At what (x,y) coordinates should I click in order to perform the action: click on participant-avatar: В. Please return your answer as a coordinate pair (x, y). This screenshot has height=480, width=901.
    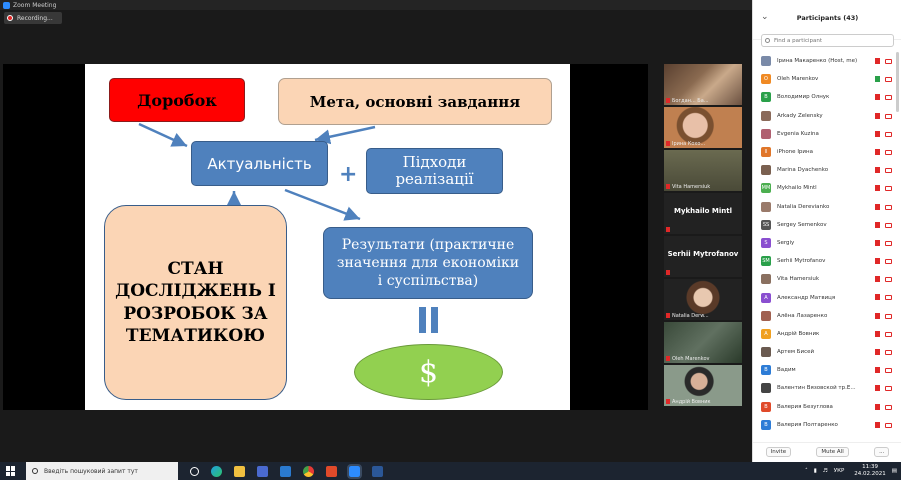
    Looking at the image, I should click on (766, 406).